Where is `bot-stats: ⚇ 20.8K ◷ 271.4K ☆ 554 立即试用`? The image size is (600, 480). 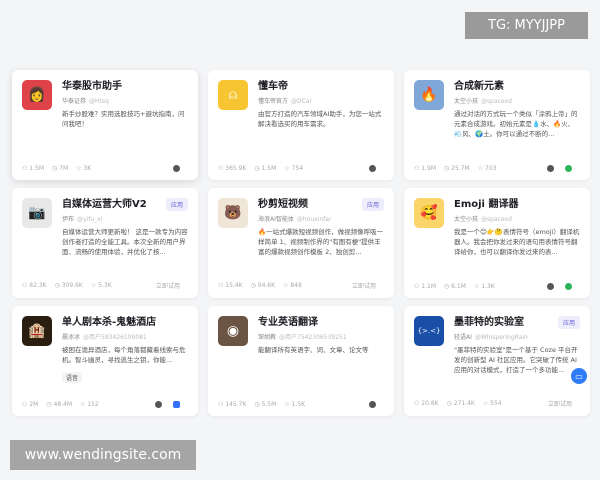 bot-stats: ⚇ 20.8K ◷ 271.4K ☆ 554 立即试用 is located at coordinates (497, 403).